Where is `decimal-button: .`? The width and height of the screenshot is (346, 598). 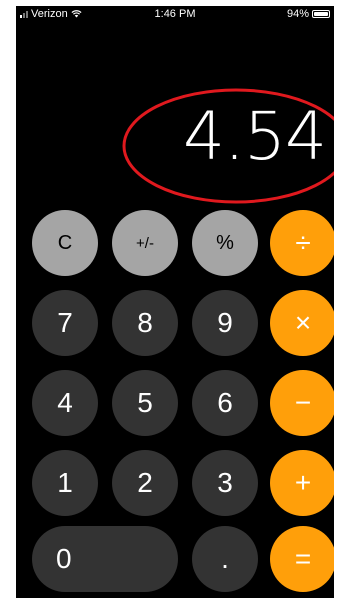 decimal-button: . is located at coordinates (225, 559).